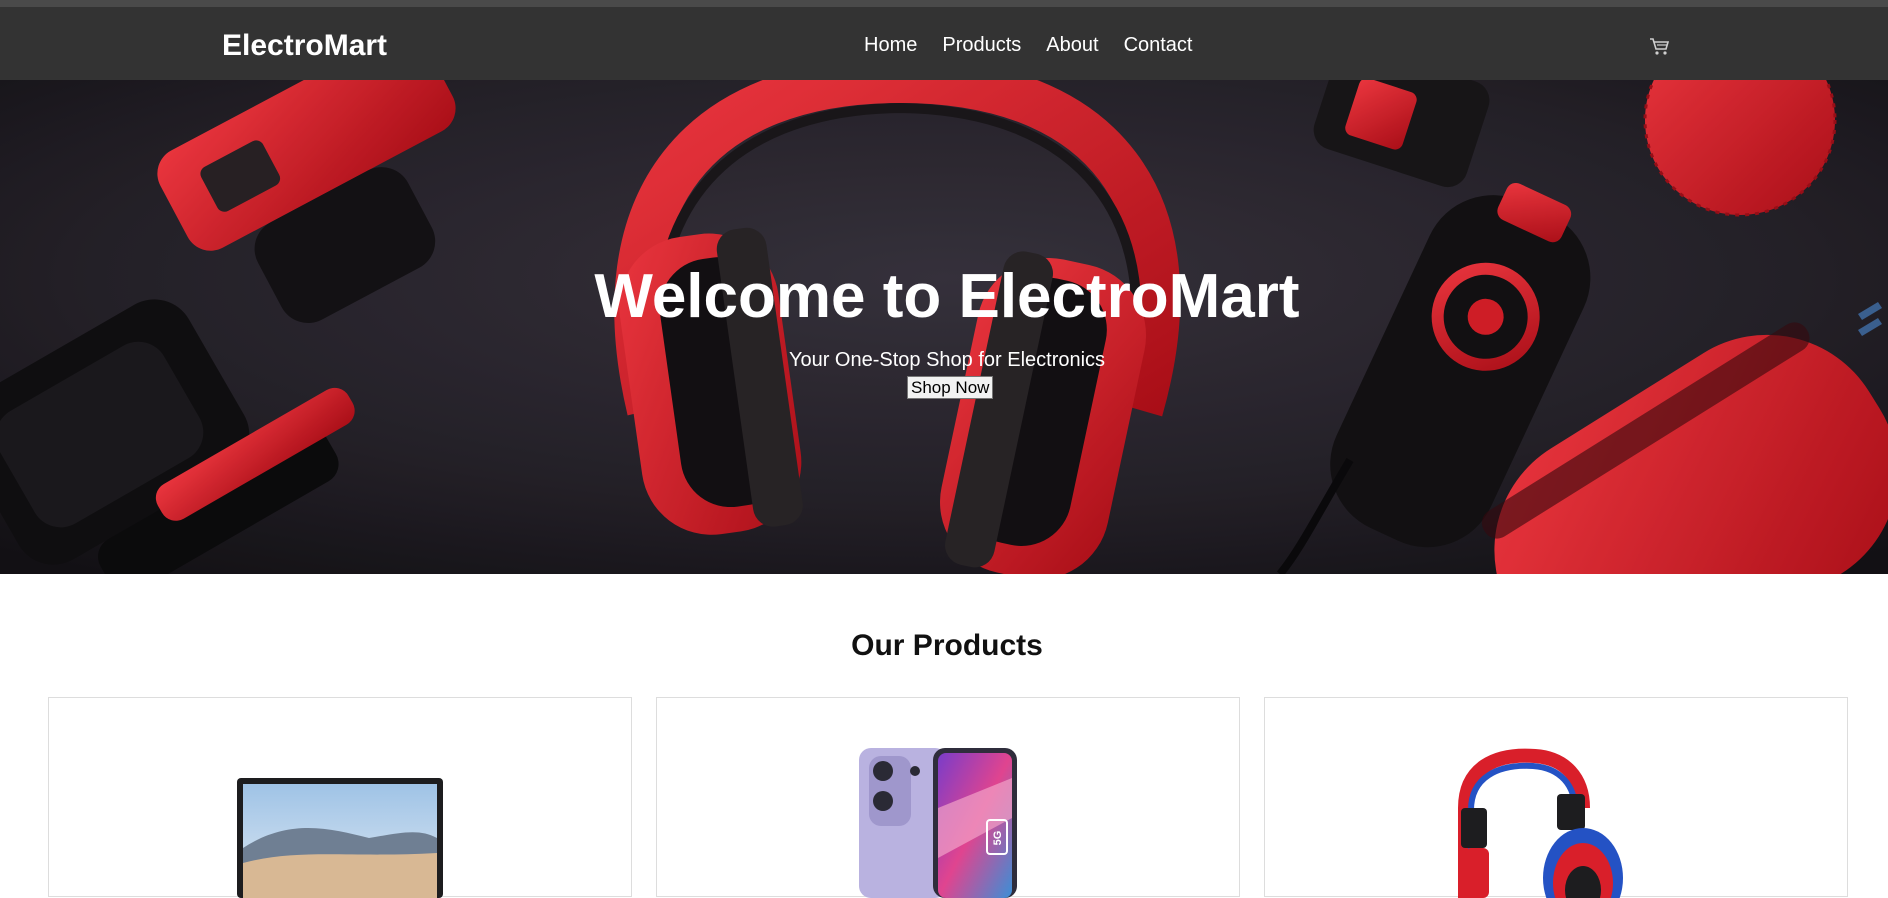  I want to click on laptop-image, so click(340, 838).